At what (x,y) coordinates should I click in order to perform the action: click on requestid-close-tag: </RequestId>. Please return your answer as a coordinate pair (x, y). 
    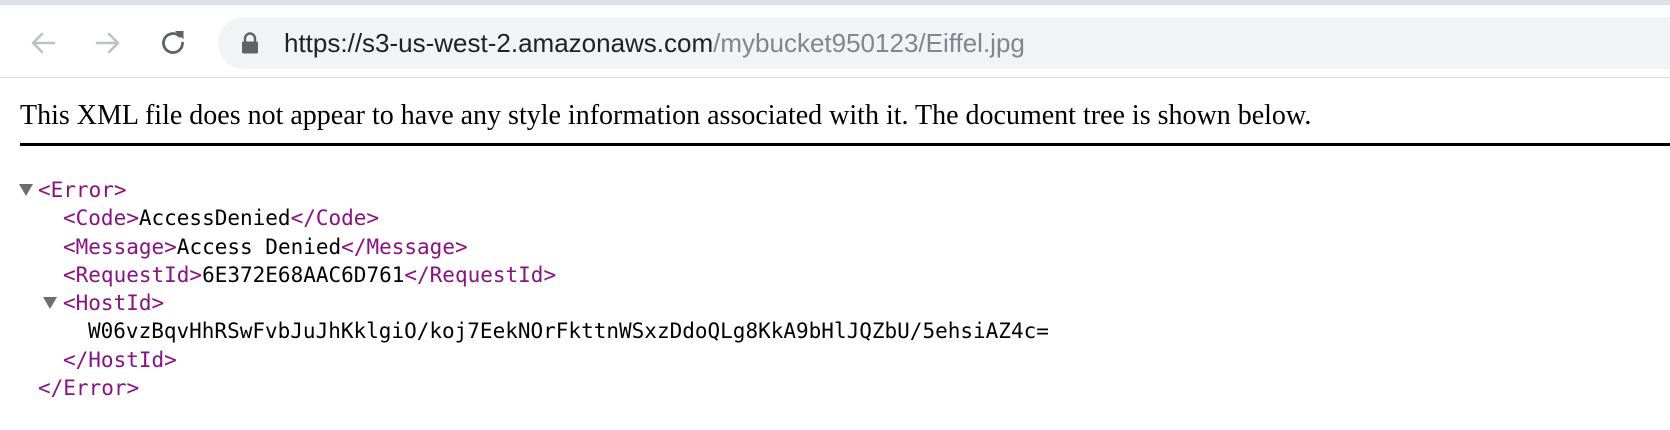
    Looking at the image, I should click on (480, 275).